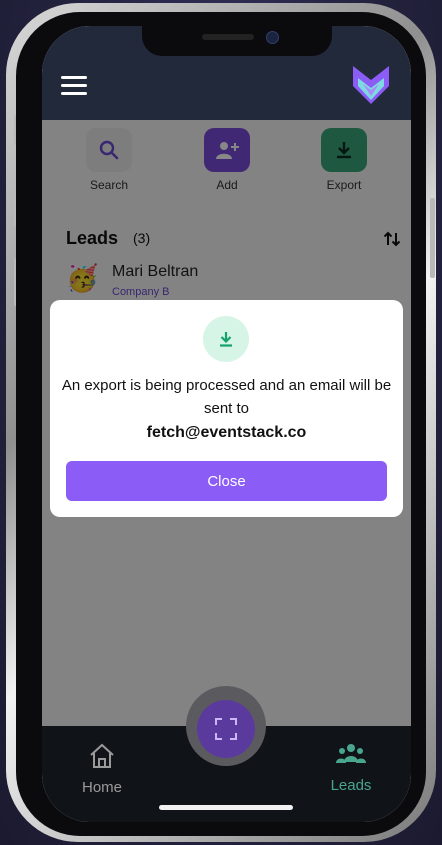  I want to click on phone-side-button, so click(432, 238).